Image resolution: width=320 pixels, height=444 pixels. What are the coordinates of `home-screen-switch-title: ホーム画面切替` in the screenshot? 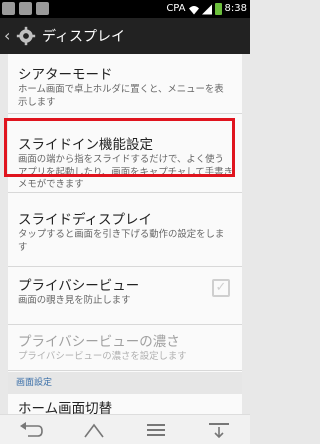 It's located at (65, 407).